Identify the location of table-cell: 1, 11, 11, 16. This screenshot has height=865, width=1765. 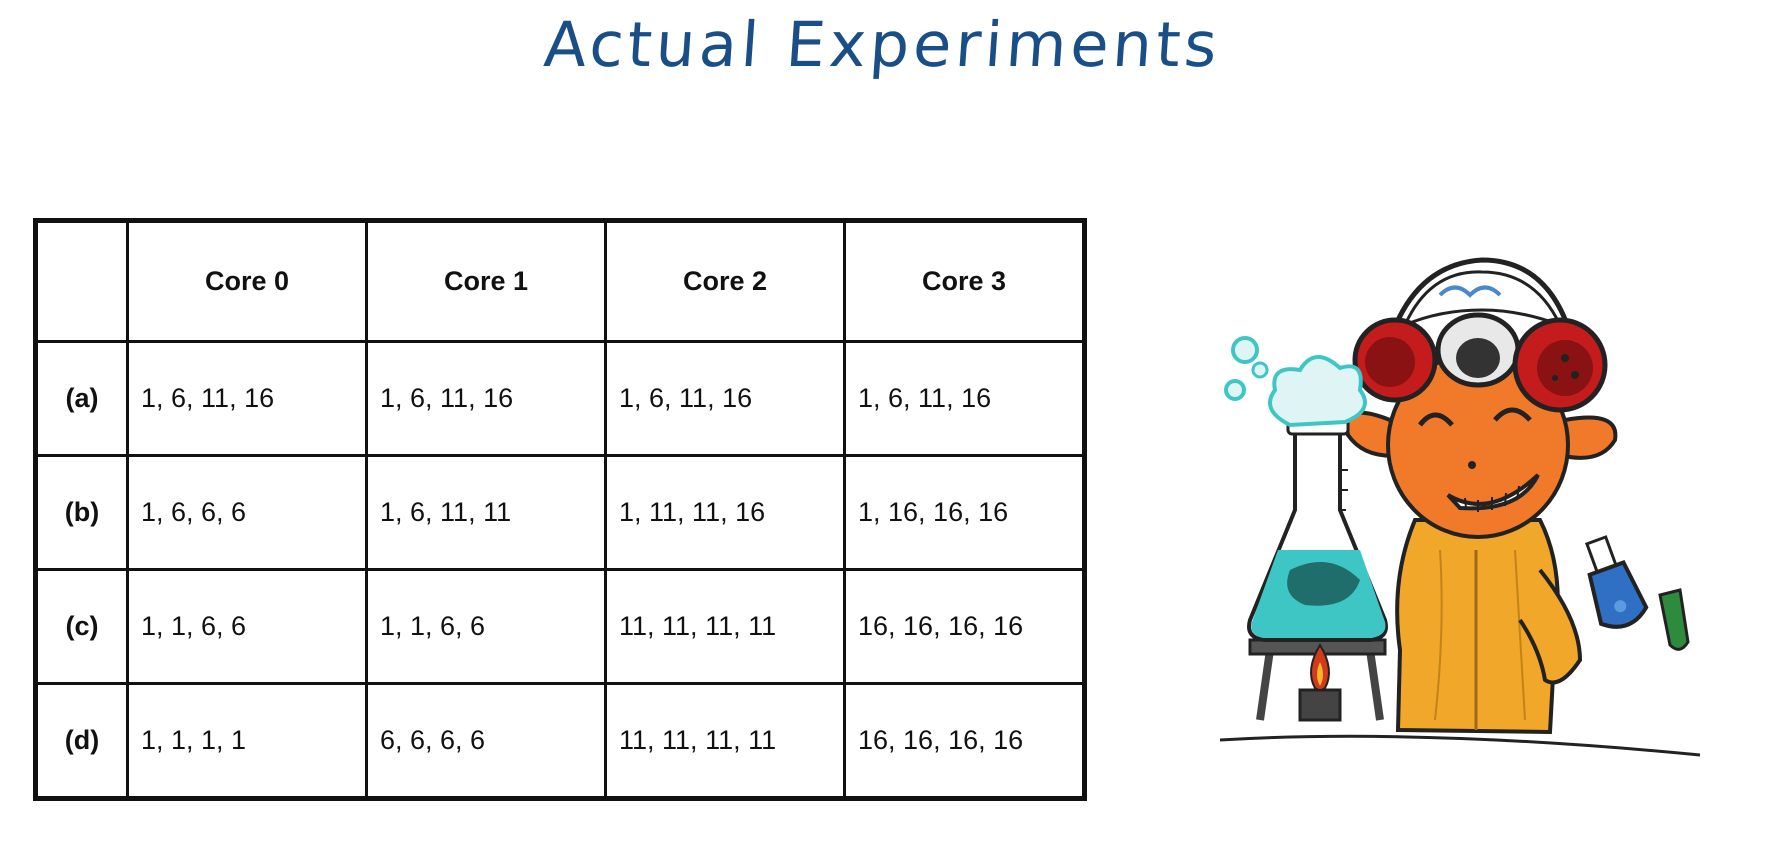
(725, 512).